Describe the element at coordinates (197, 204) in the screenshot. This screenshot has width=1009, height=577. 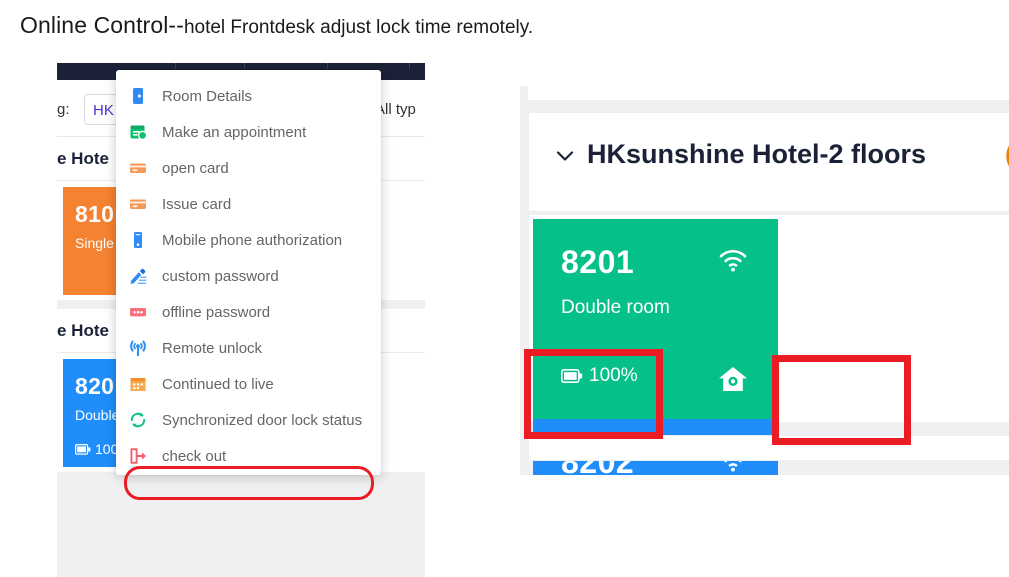
I see `menu-item-label: Issue card` at that location.